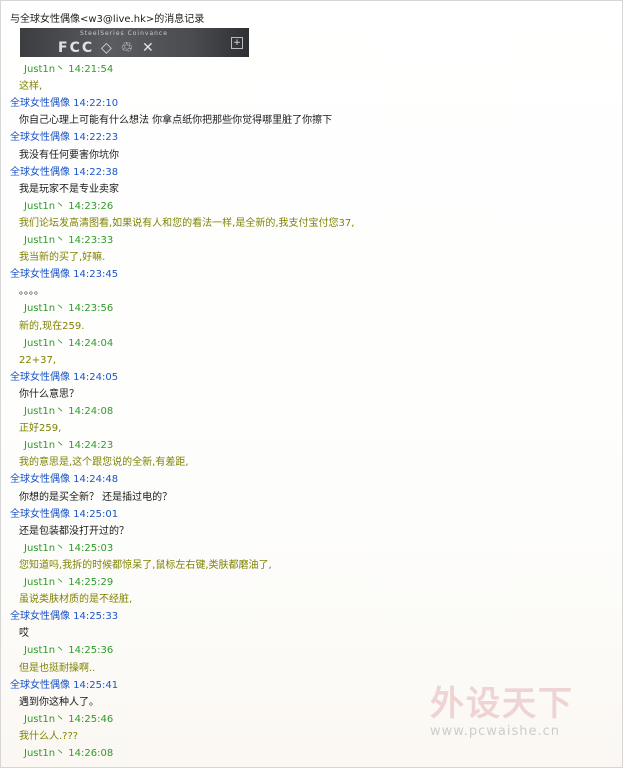 This screenshot has height=768, width=623. I want to click on watermark-url: www.pcwaishe.cn, so click(495, 731).